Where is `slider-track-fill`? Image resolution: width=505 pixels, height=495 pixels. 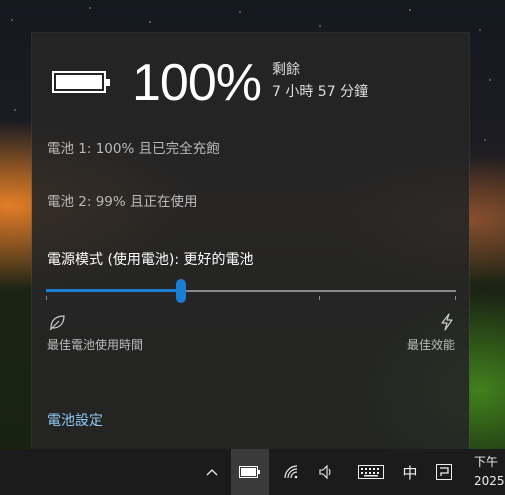
slider-track-fill is located at coordinates (114, 290).